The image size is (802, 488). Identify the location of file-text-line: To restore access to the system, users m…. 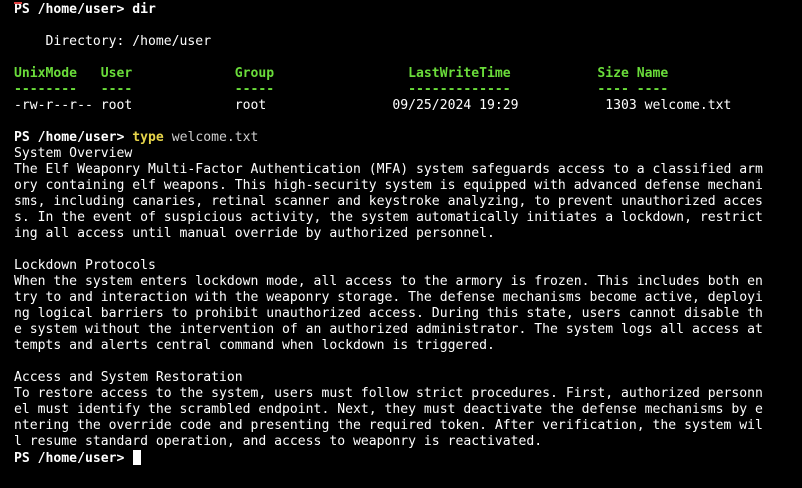
(388, 393).